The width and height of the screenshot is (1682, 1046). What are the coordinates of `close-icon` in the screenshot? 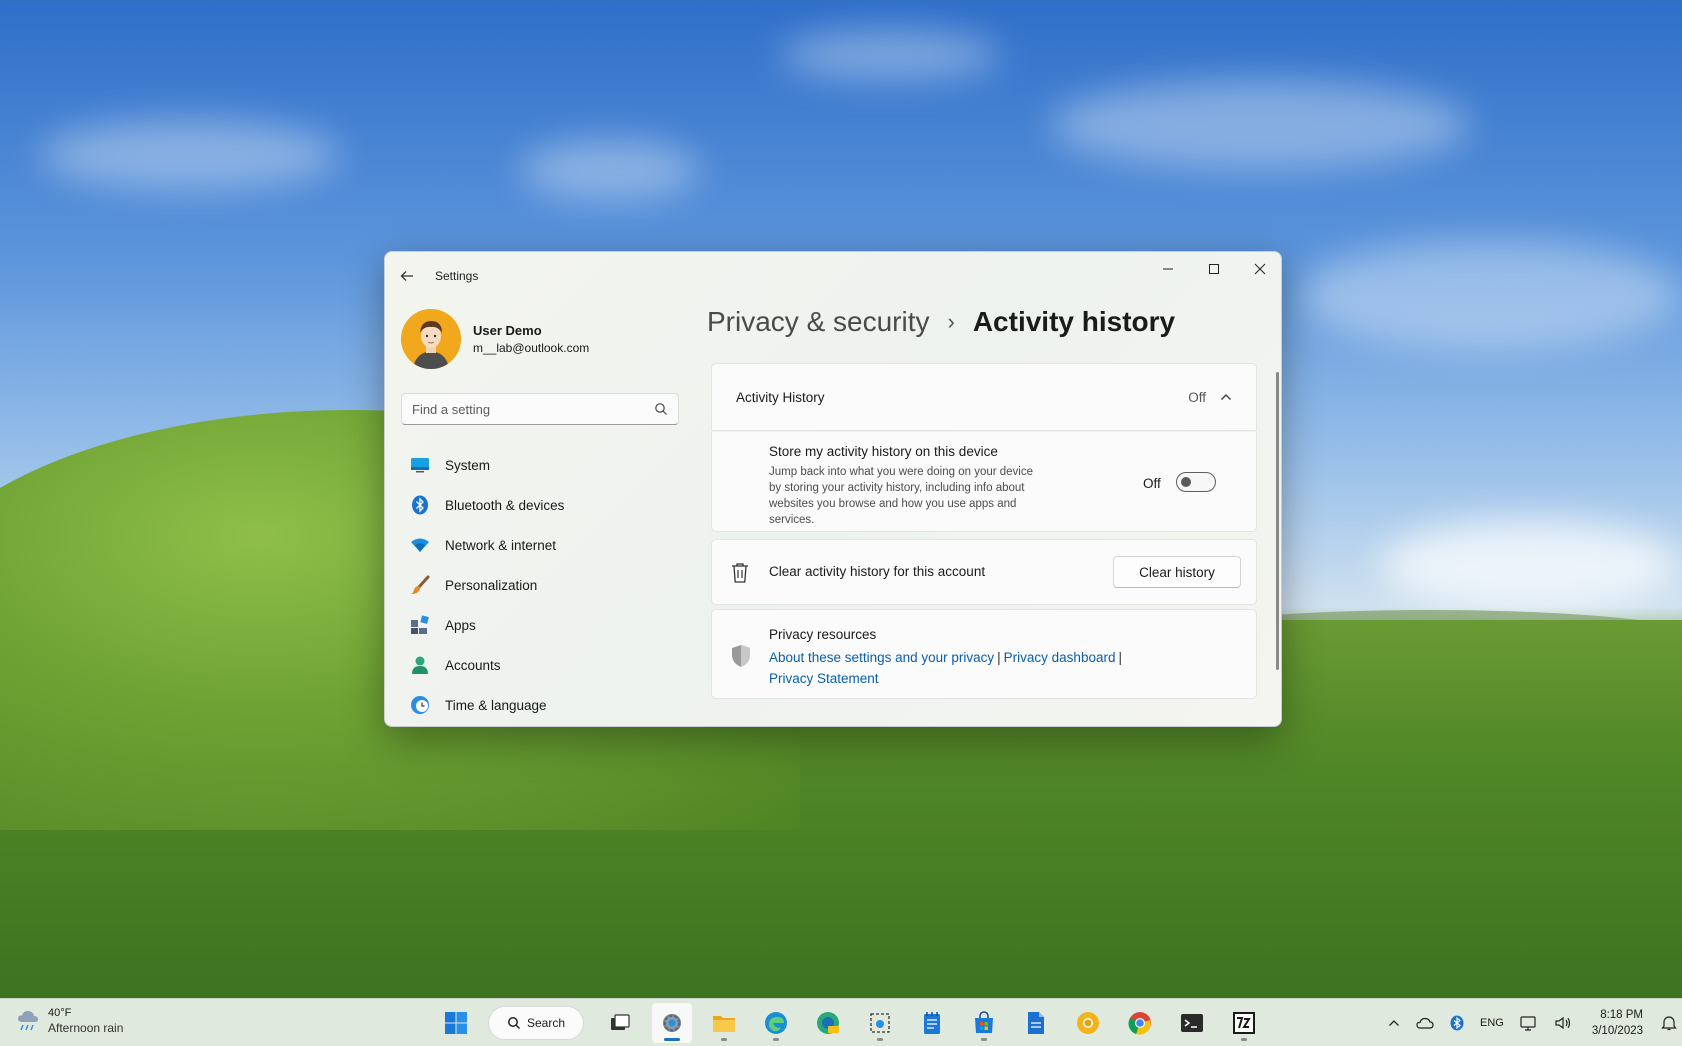 It's located at (1260, 269).